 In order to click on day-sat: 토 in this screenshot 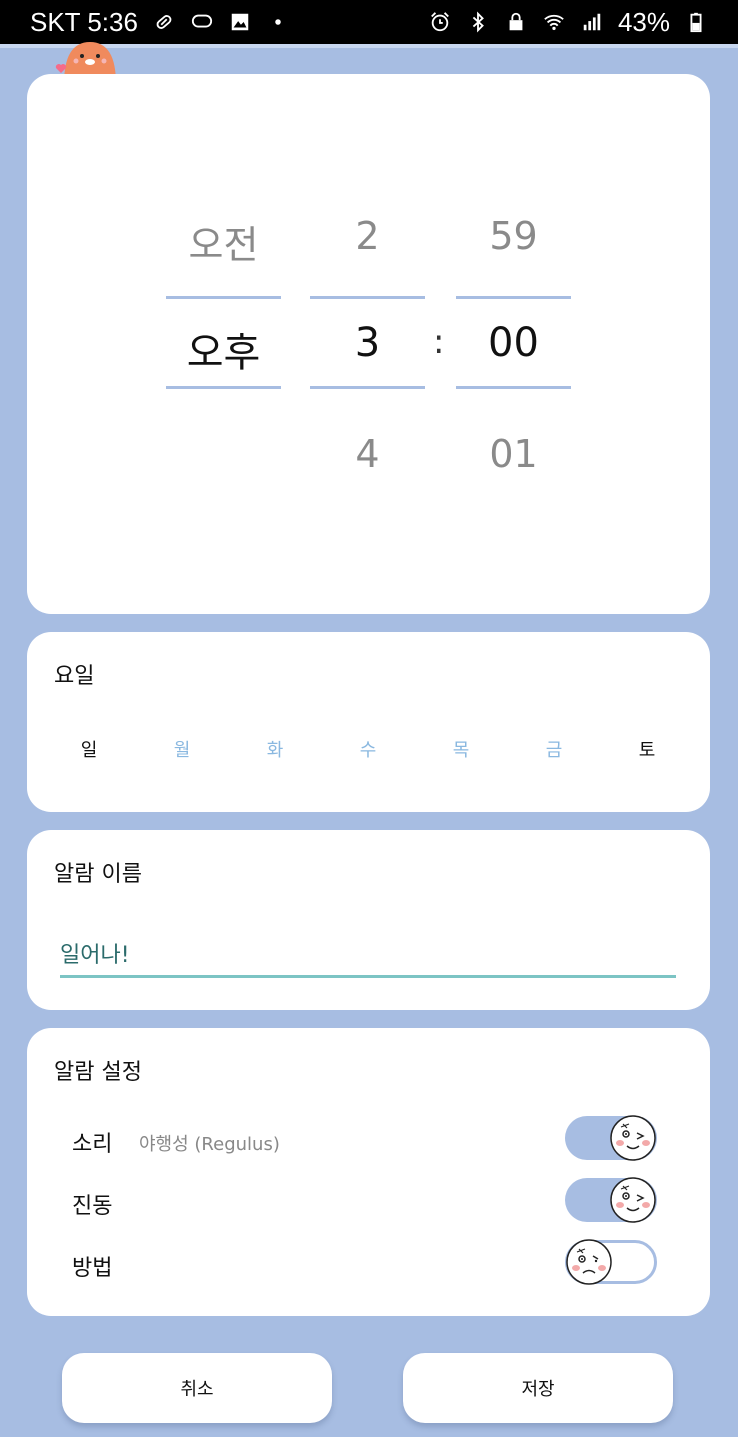, I will do `click(647, 749)`.